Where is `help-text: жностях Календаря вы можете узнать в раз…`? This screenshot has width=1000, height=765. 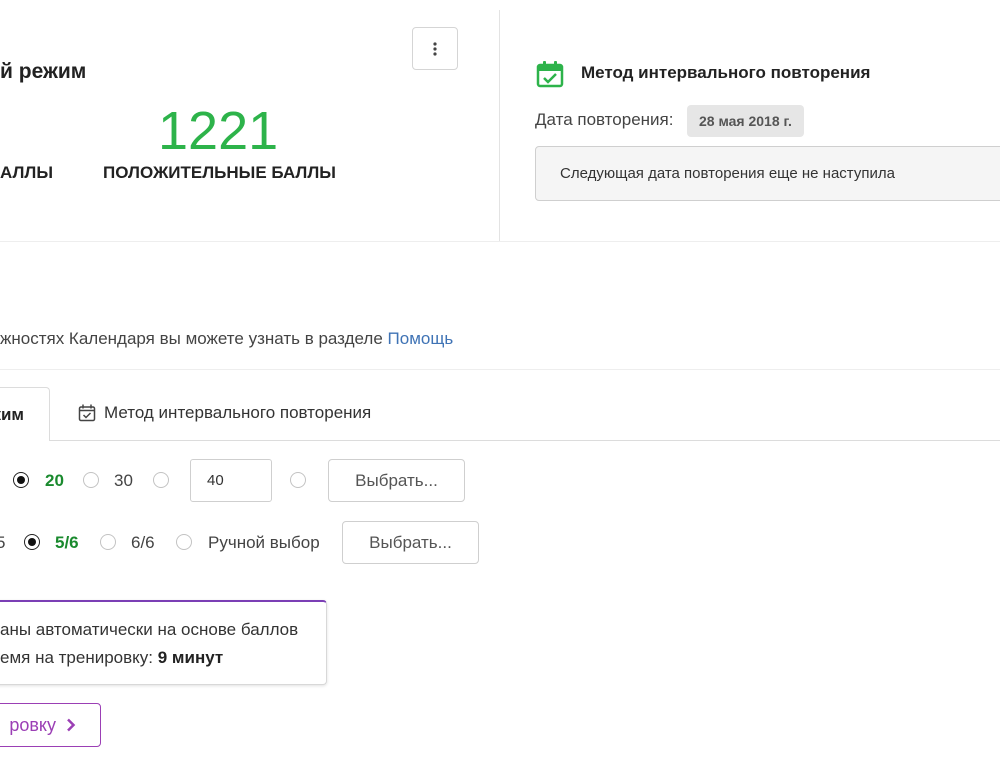 help-text: жностях Календаря вы можете узнать в раз… is located at coordinates (226, 339).